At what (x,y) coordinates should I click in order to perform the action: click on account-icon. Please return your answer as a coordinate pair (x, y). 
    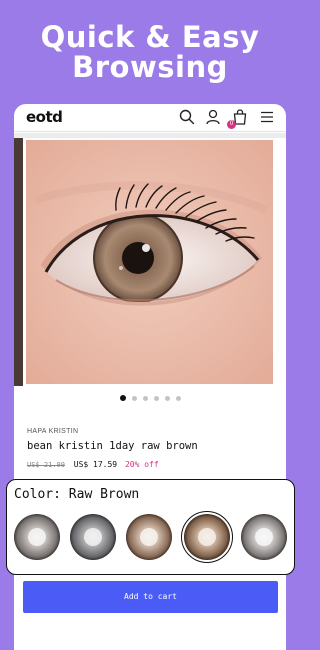
    Looking at the image, I should click on (213, 117).